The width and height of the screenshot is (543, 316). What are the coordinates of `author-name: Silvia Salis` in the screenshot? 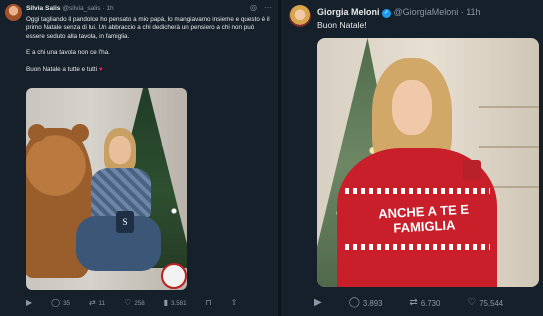 It's located at (43, 8).